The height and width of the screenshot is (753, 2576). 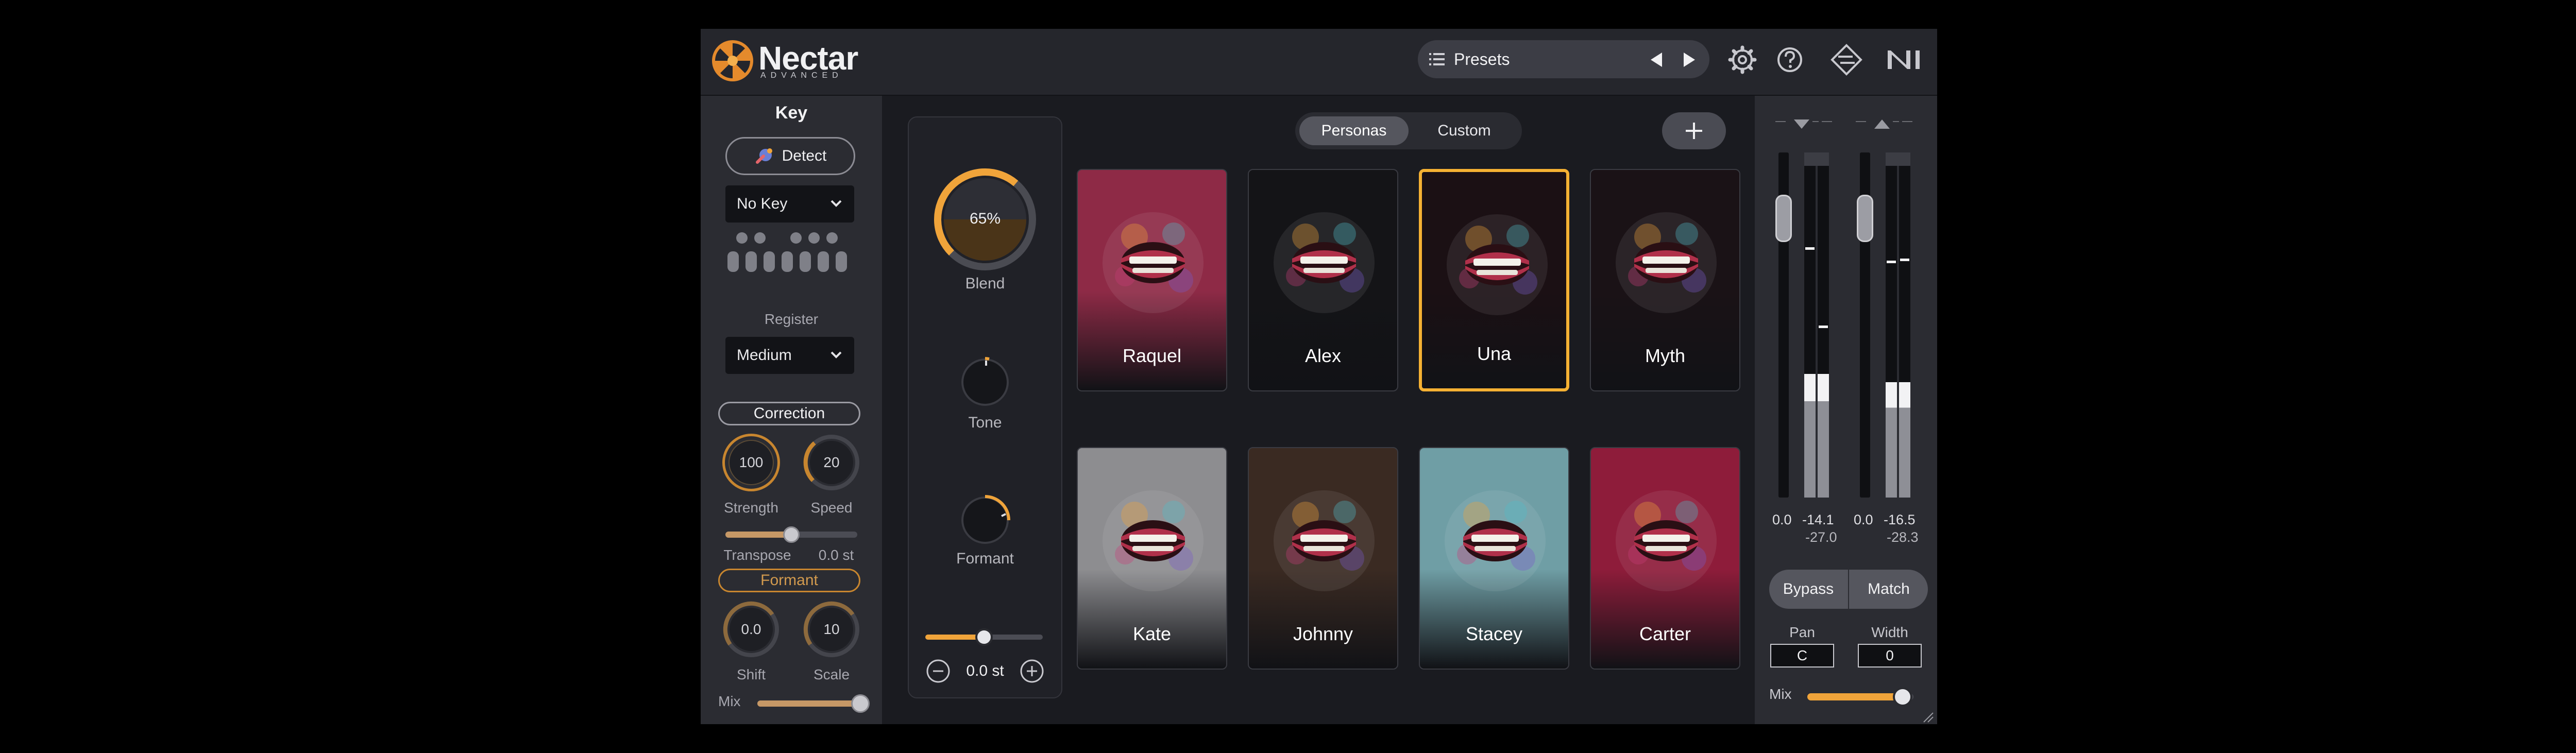 What do you see at coordinates (1808, 589) in the screenshot?
I see `bypass-button: Bypass` at bounding box center [1808, 589].